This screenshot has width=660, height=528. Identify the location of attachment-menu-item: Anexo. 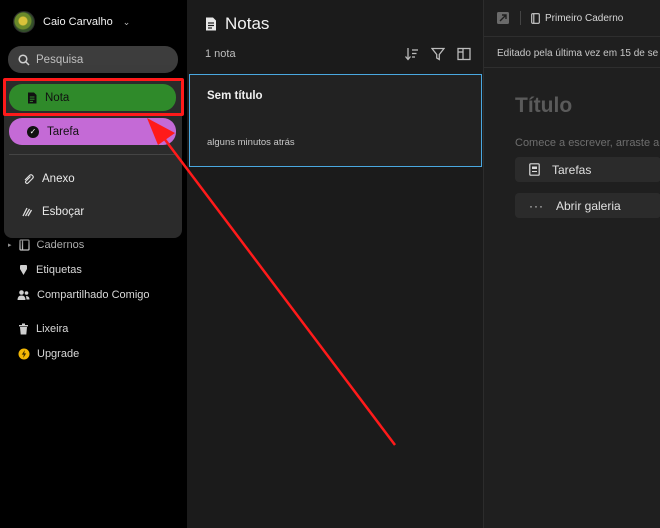
(48, 179).